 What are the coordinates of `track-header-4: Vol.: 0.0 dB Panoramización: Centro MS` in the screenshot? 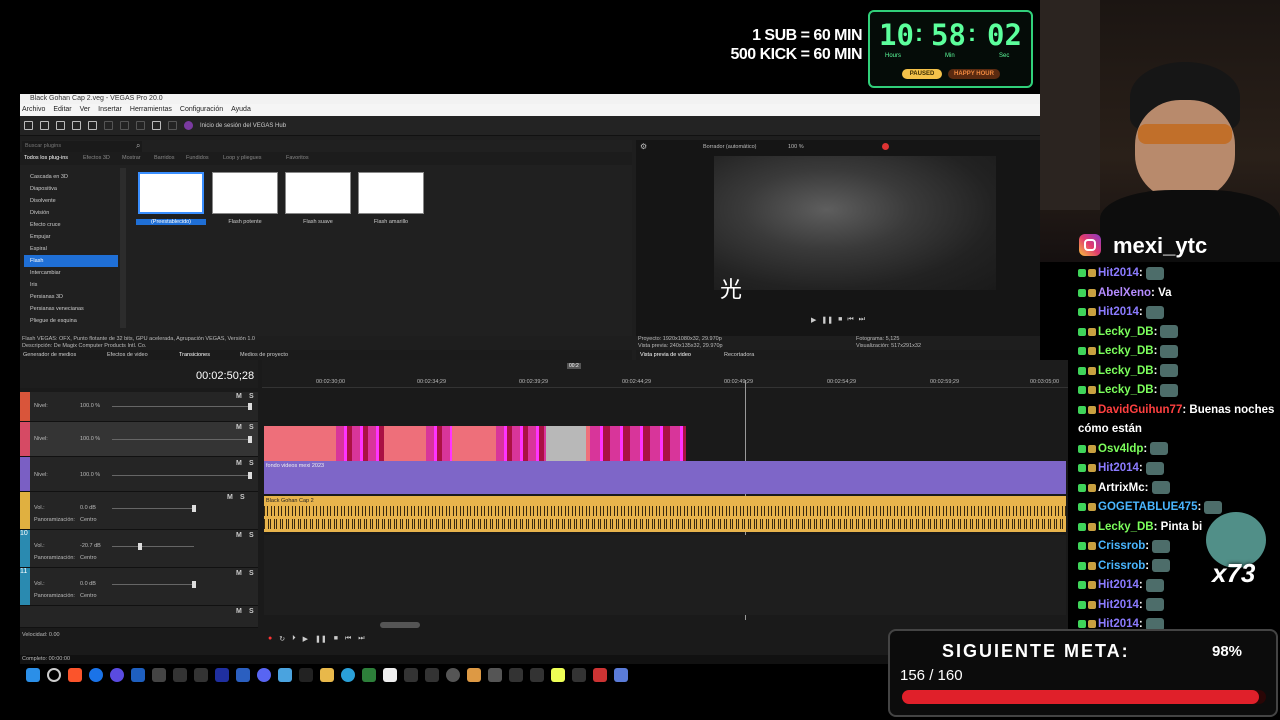 It's located at (139, 511).